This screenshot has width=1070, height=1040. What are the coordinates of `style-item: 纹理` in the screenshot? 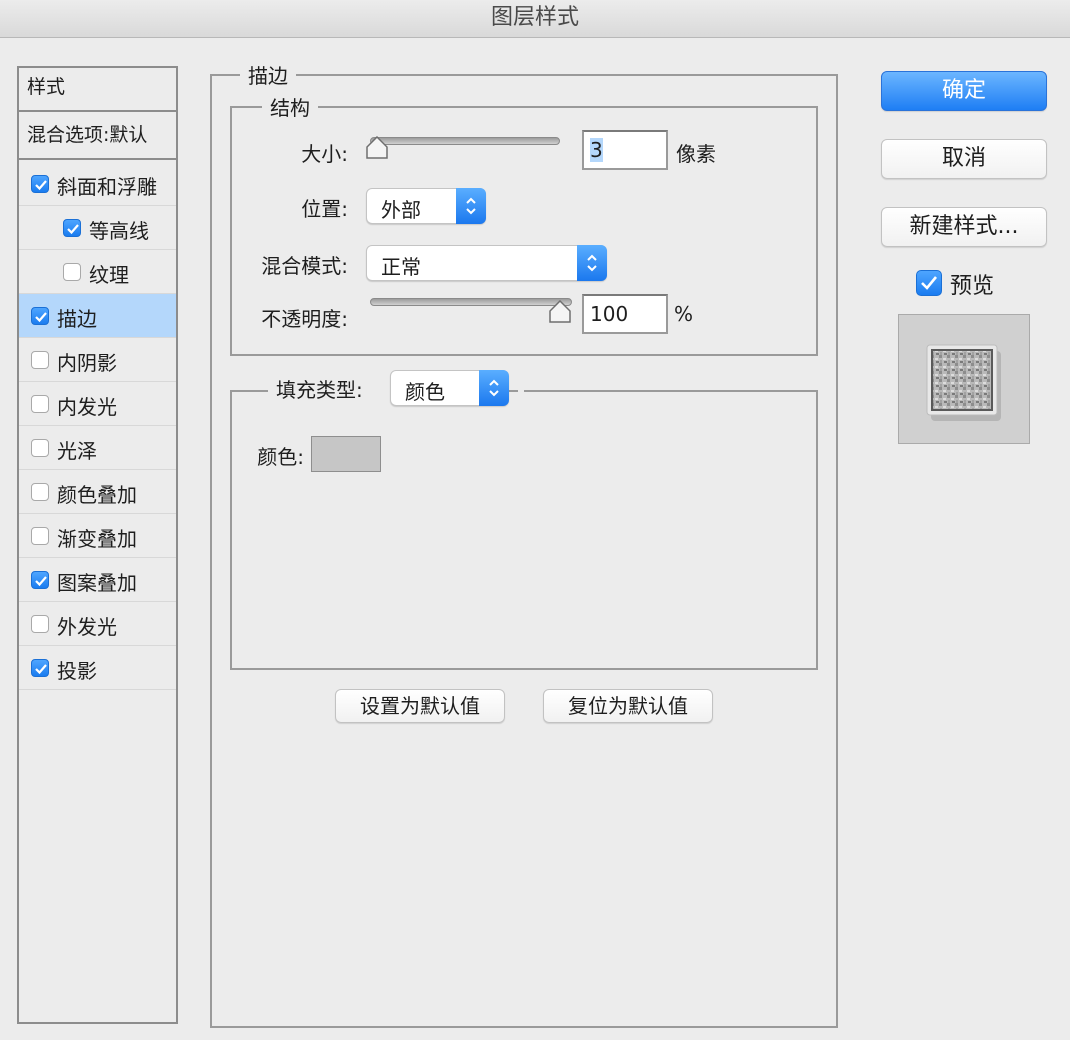 It's located at (97, 272).